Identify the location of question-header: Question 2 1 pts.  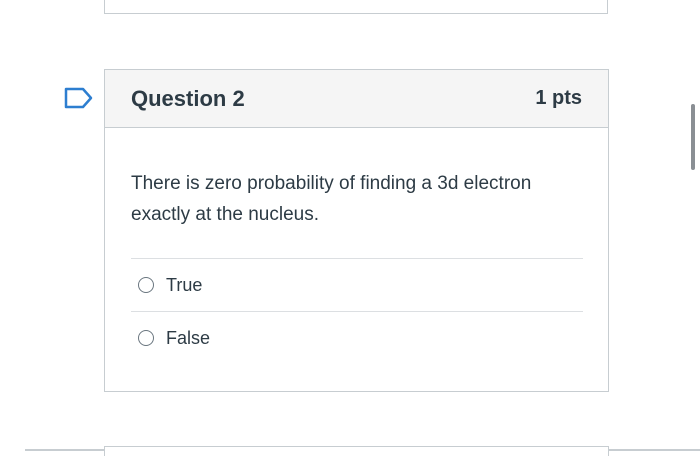
(356, 99).